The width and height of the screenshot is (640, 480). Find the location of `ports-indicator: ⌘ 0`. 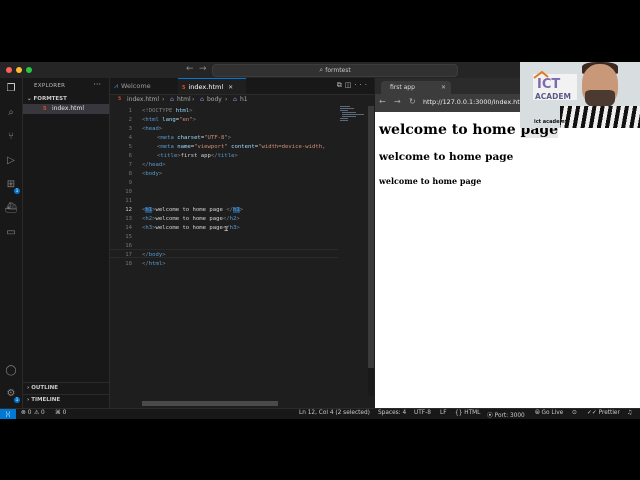

ports-indicator: ⌘ 0 is located at coordinates (60, 413).